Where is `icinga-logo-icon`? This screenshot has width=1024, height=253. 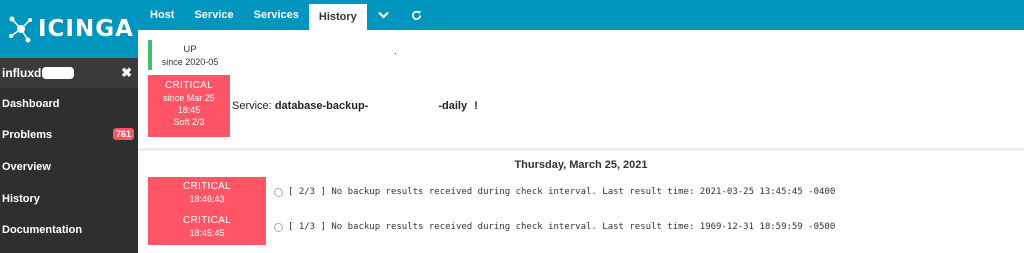
icinga-logo-icon is located at coordinates (20, 29).